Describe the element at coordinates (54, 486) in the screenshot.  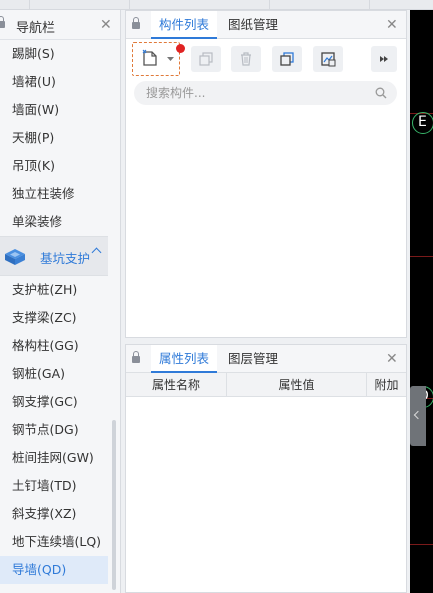
I see `nav-item-soil-nail-wall: 土钉墙(TD)` at that location.